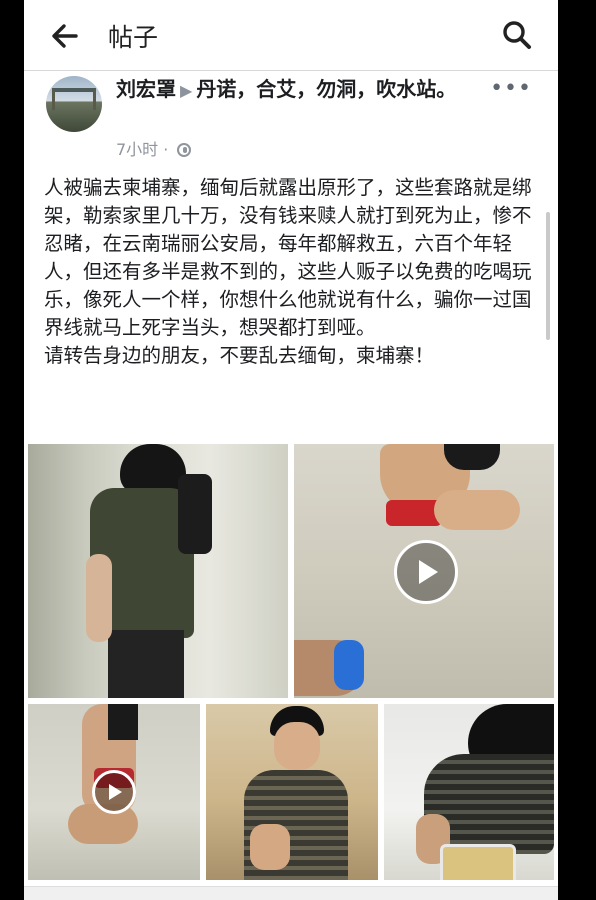 The image size is (596, 900). I want to click on top-bar: 帖子, so click(291, 35).